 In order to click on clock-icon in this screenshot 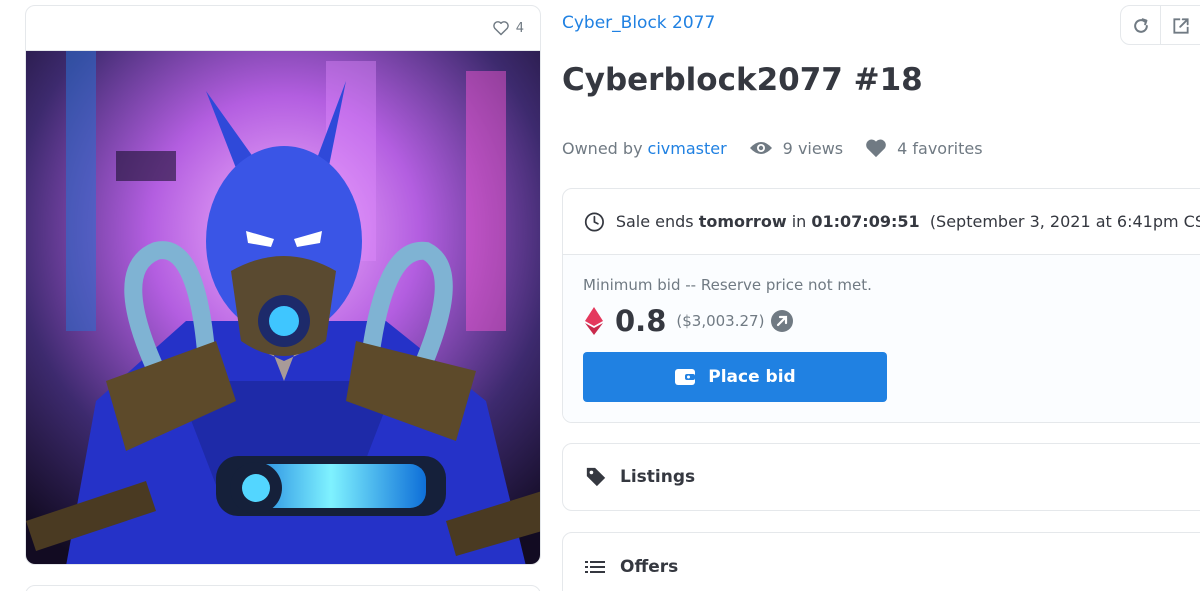, I will do `click(594, 221)`.